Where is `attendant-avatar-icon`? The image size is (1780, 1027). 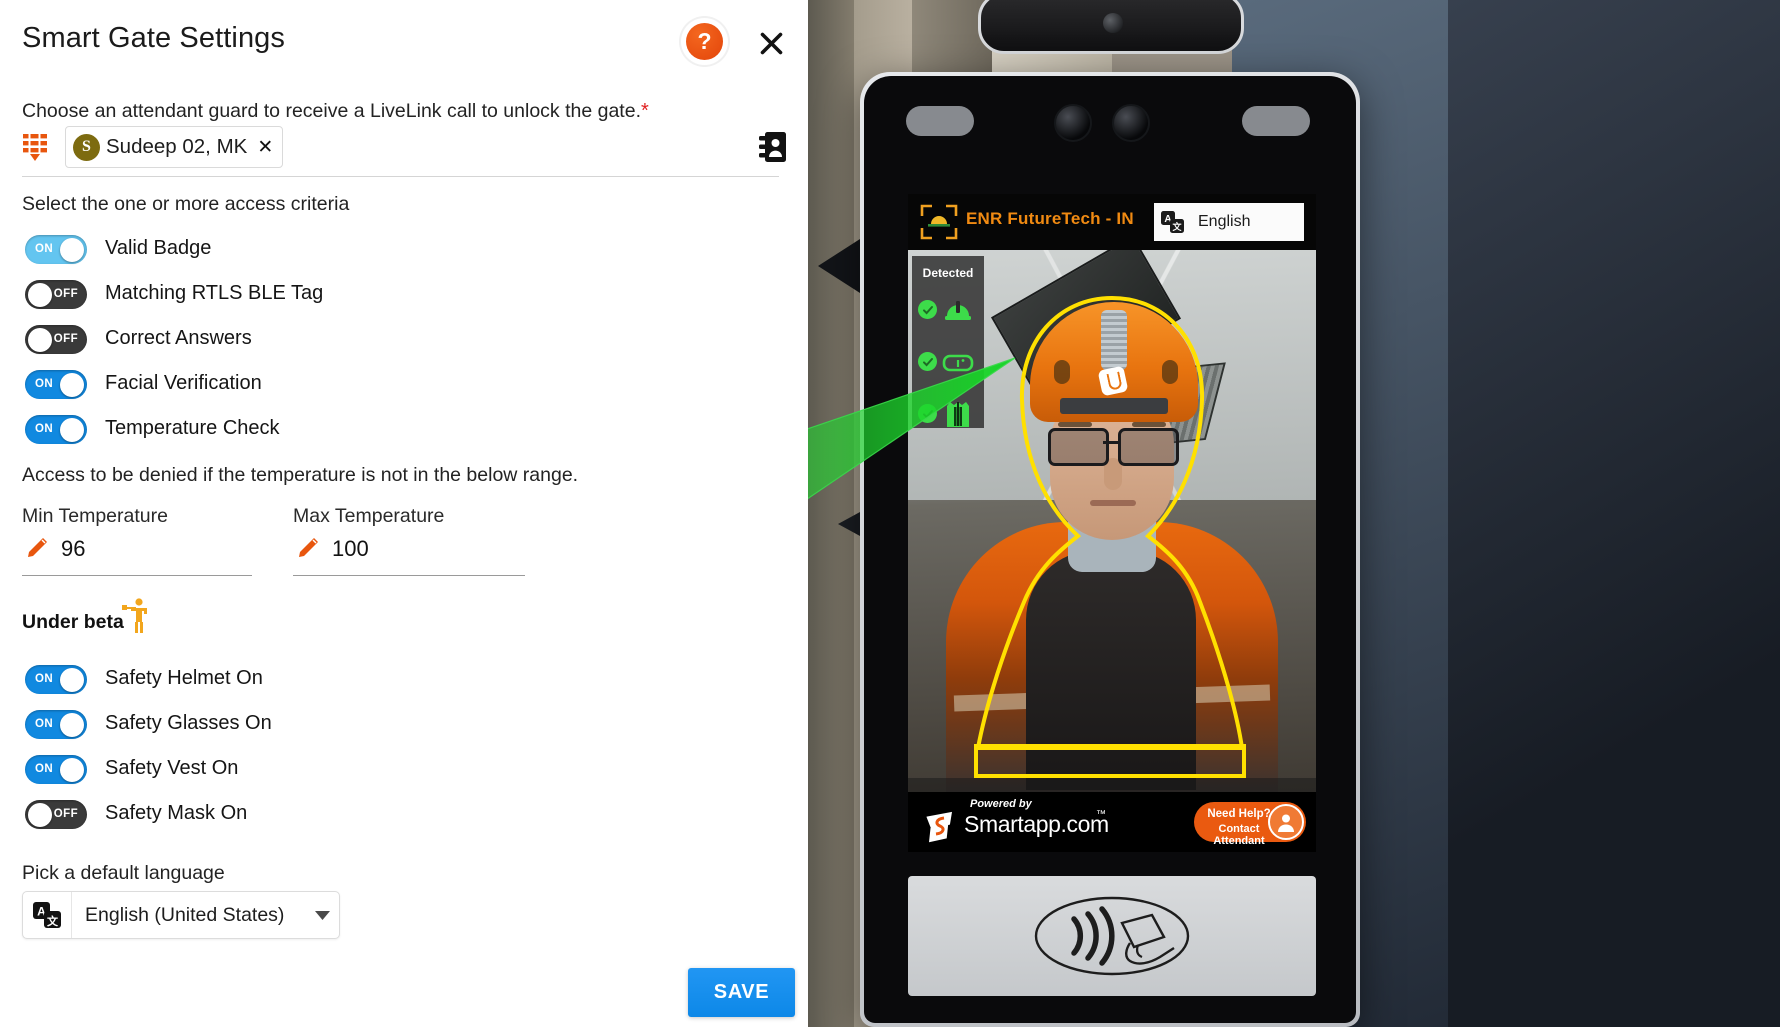 attendant-avatar-icon is located at coordinates (1286, 822).